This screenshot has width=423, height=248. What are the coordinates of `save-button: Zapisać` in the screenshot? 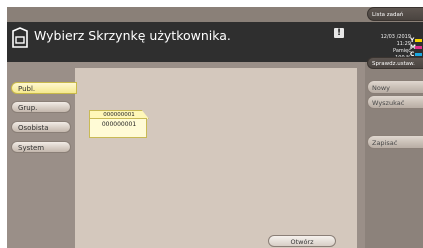 It's located at (395, 142).